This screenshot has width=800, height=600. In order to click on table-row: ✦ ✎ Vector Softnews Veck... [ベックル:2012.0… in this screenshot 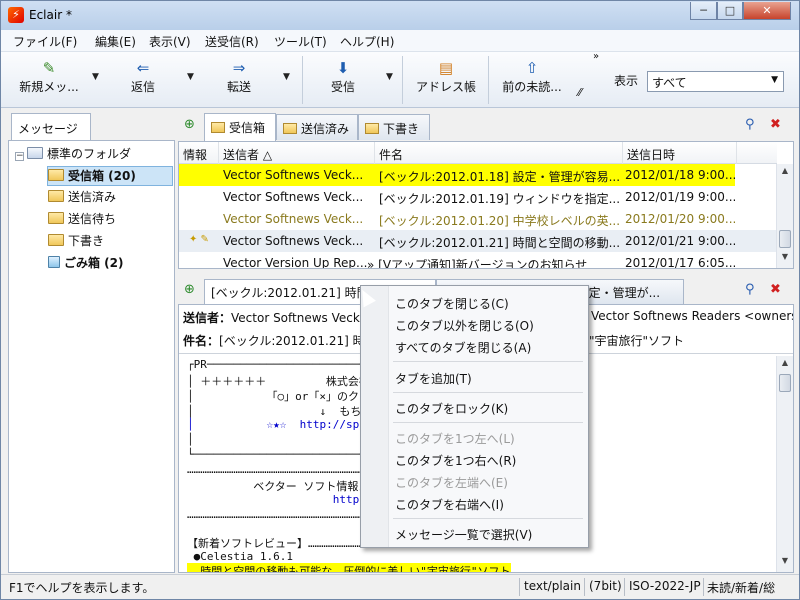, I will do `click(478, 241)`.